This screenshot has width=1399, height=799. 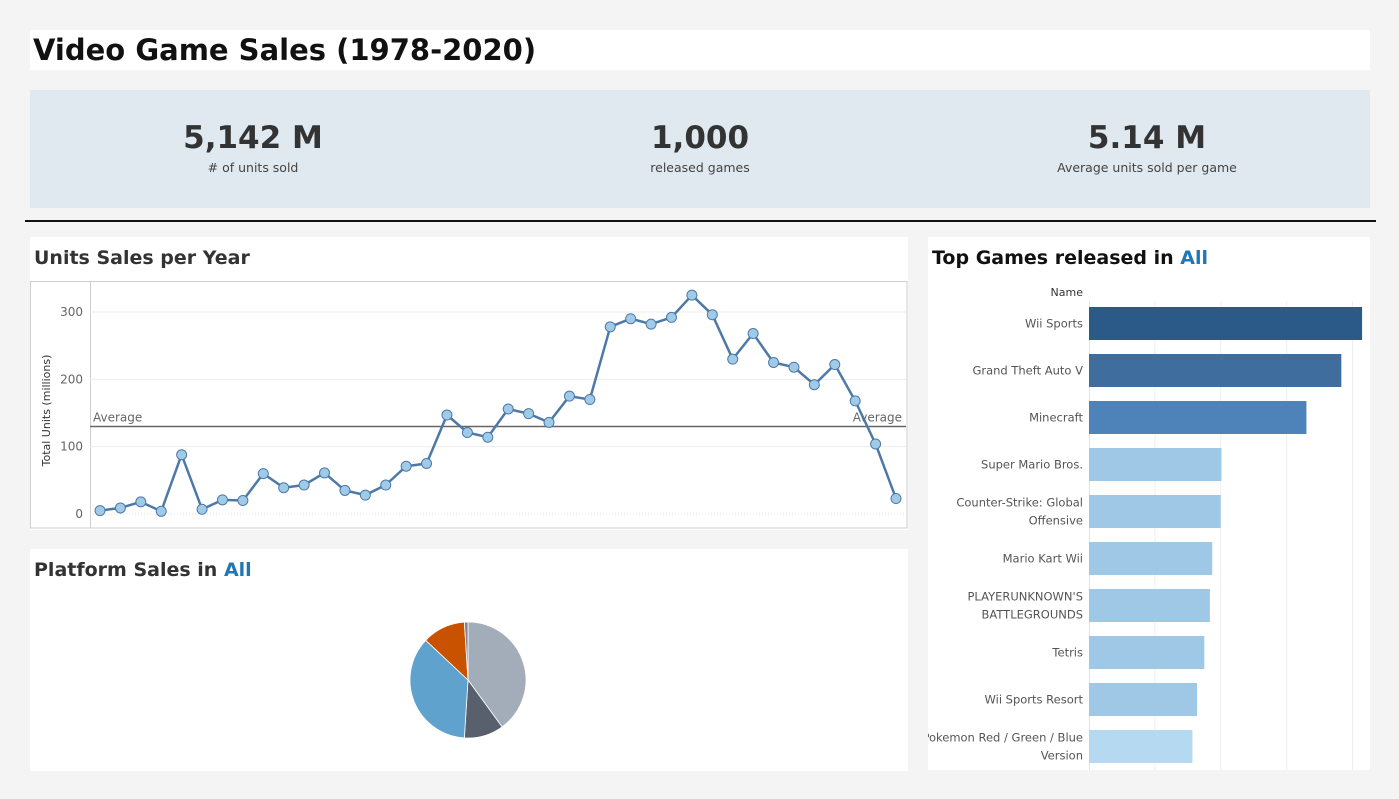 I want to click on y-tick-label: 100, so click(x=71, y=447).